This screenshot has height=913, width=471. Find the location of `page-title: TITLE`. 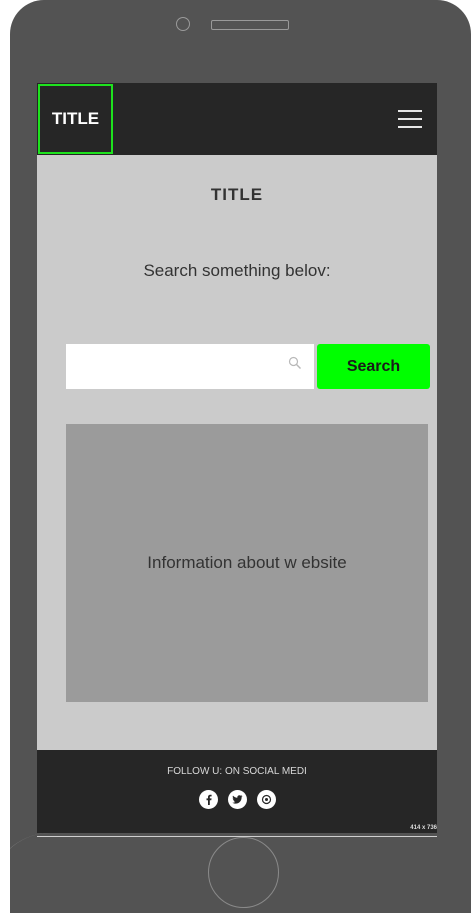

page-title: TITLE is located at coordinates (237, 194).